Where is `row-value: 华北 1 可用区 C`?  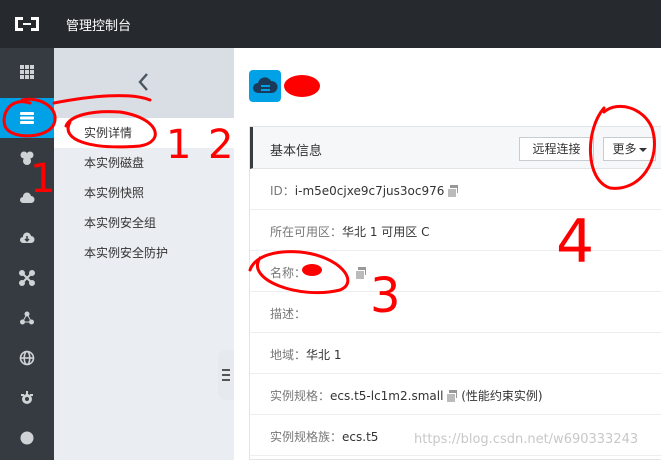
row-value: 华北 1 可用区 C is located at coordinates (386, 232).